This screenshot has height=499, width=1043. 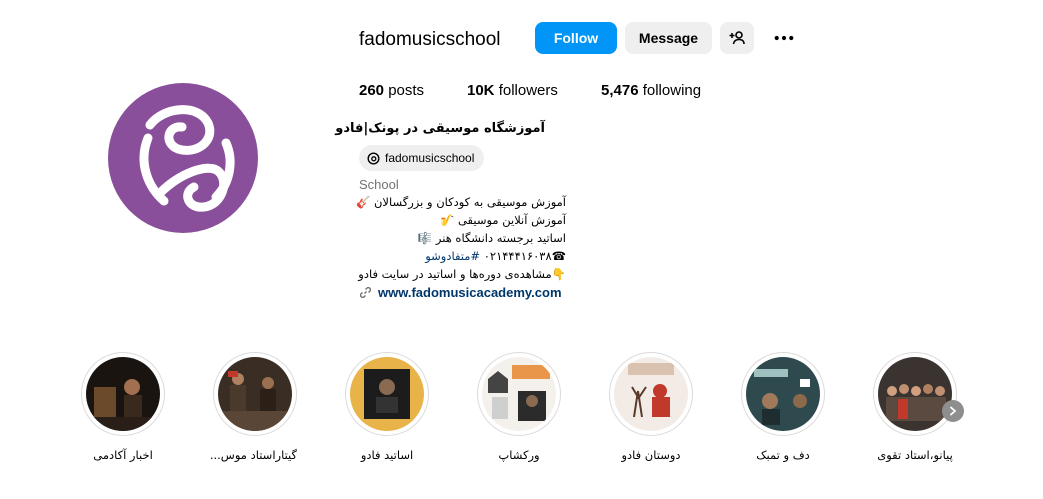 What do you see at coordinates (503, 220) in the screenshot?
I see `bio-line: آموزش آنلاین موسیقی 🎷` at bounding box center [503, 220].